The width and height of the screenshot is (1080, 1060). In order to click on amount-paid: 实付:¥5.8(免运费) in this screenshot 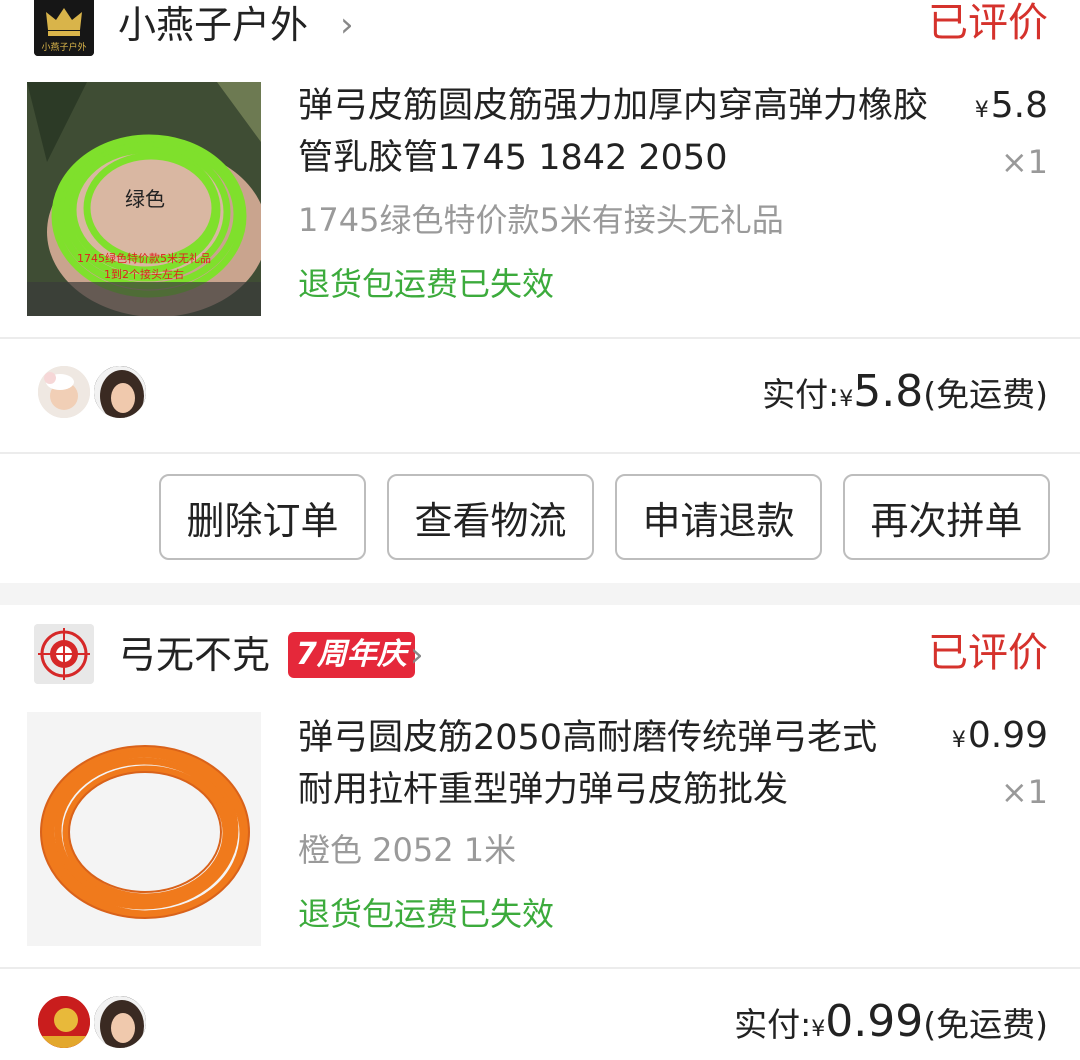, I will do `click(905, 391)`.